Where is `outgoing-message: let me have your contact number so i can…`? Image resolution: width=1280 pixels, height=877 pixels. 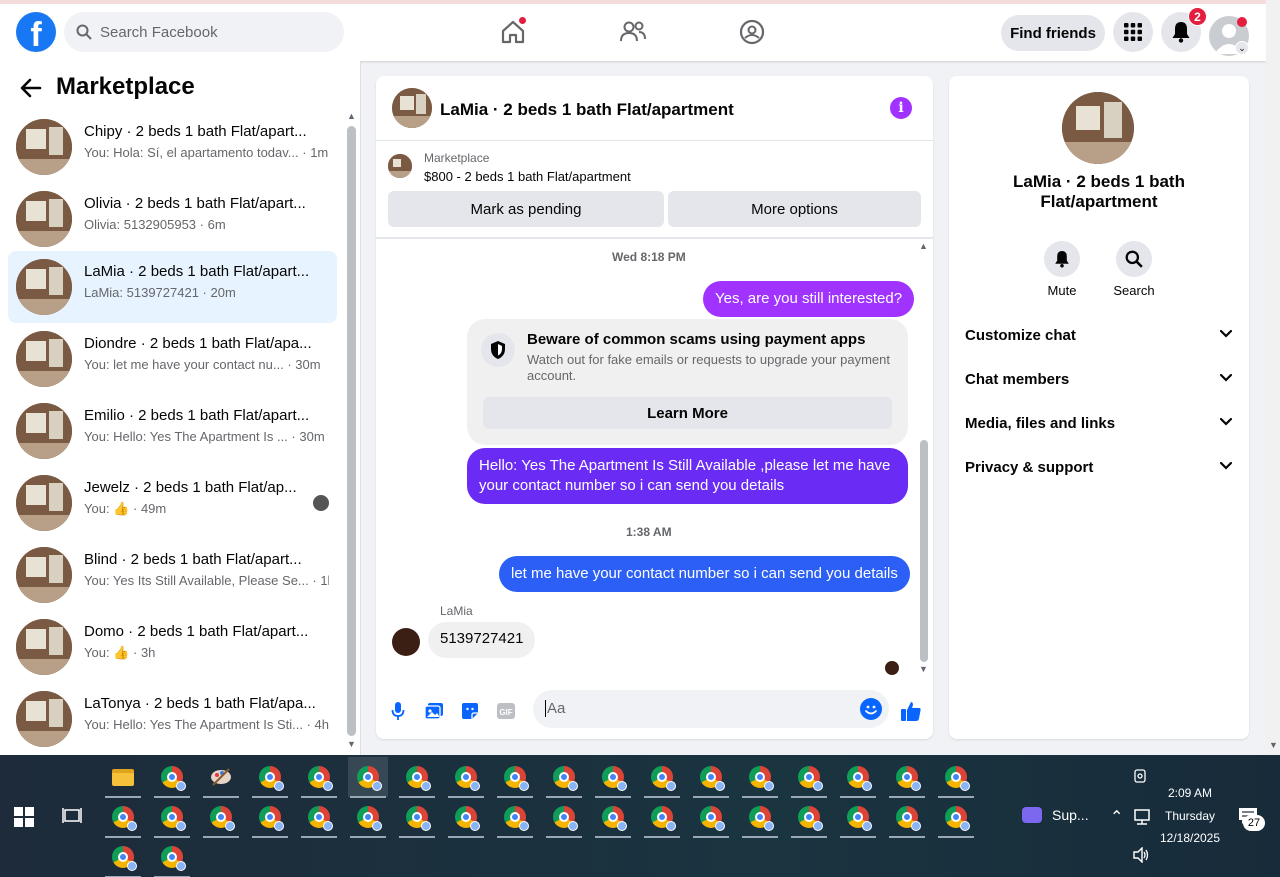
outgoing-message: let me have your contact number so i can… is located at coordinates (704, 574).